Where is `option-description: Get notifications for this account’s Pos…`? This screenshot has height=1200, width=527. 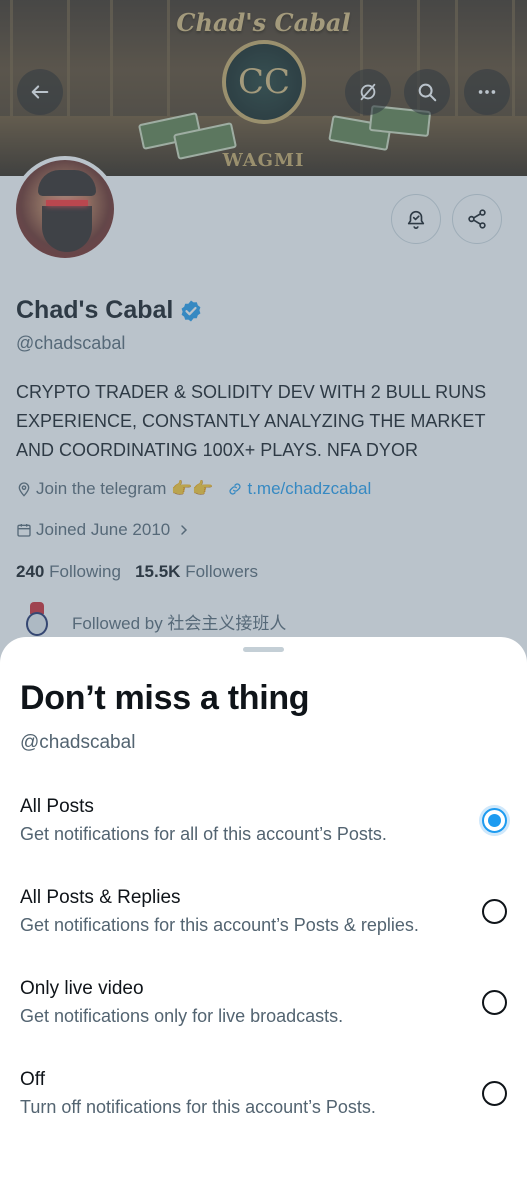
option-description: Get notifications for this account’s Pos… is located at coordinates (219, 925).